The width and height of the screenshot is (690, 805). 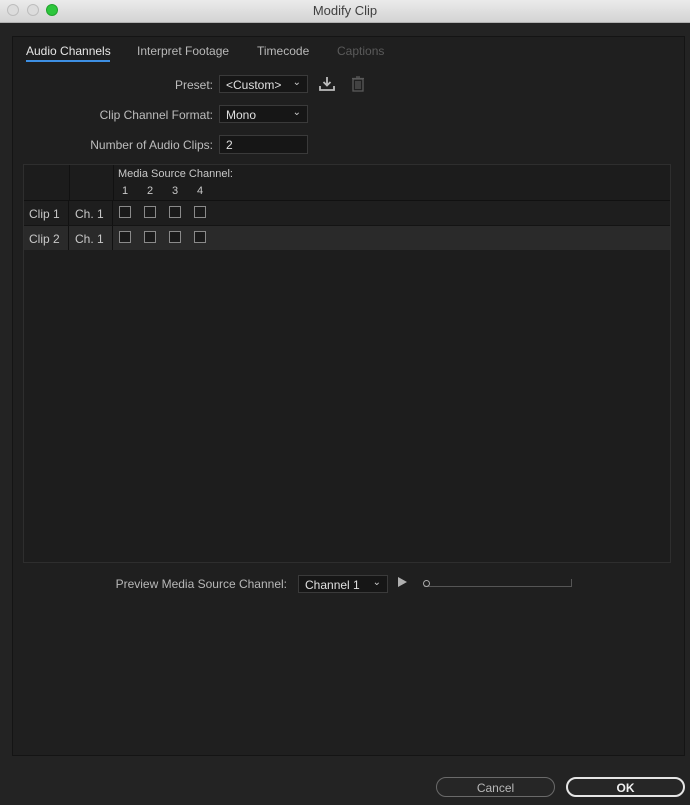 I want to click on audio-clips-input: 2, so click(x=263, y=144).